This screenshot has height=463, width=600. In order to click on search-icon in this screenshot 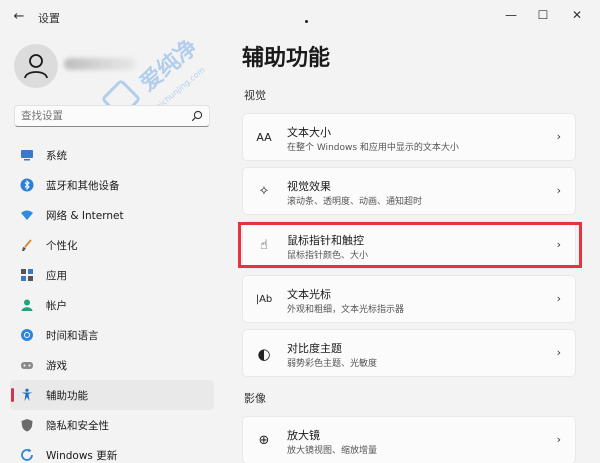, I will do `click(197, 116)`.